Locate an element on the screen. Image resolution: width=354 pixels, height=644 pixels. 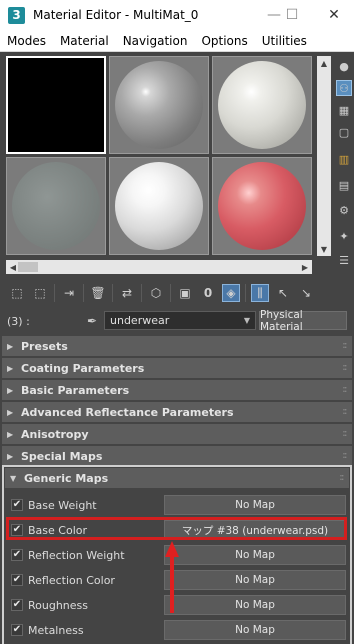
highlight-annotation-box is located at coordinates (176, 528).